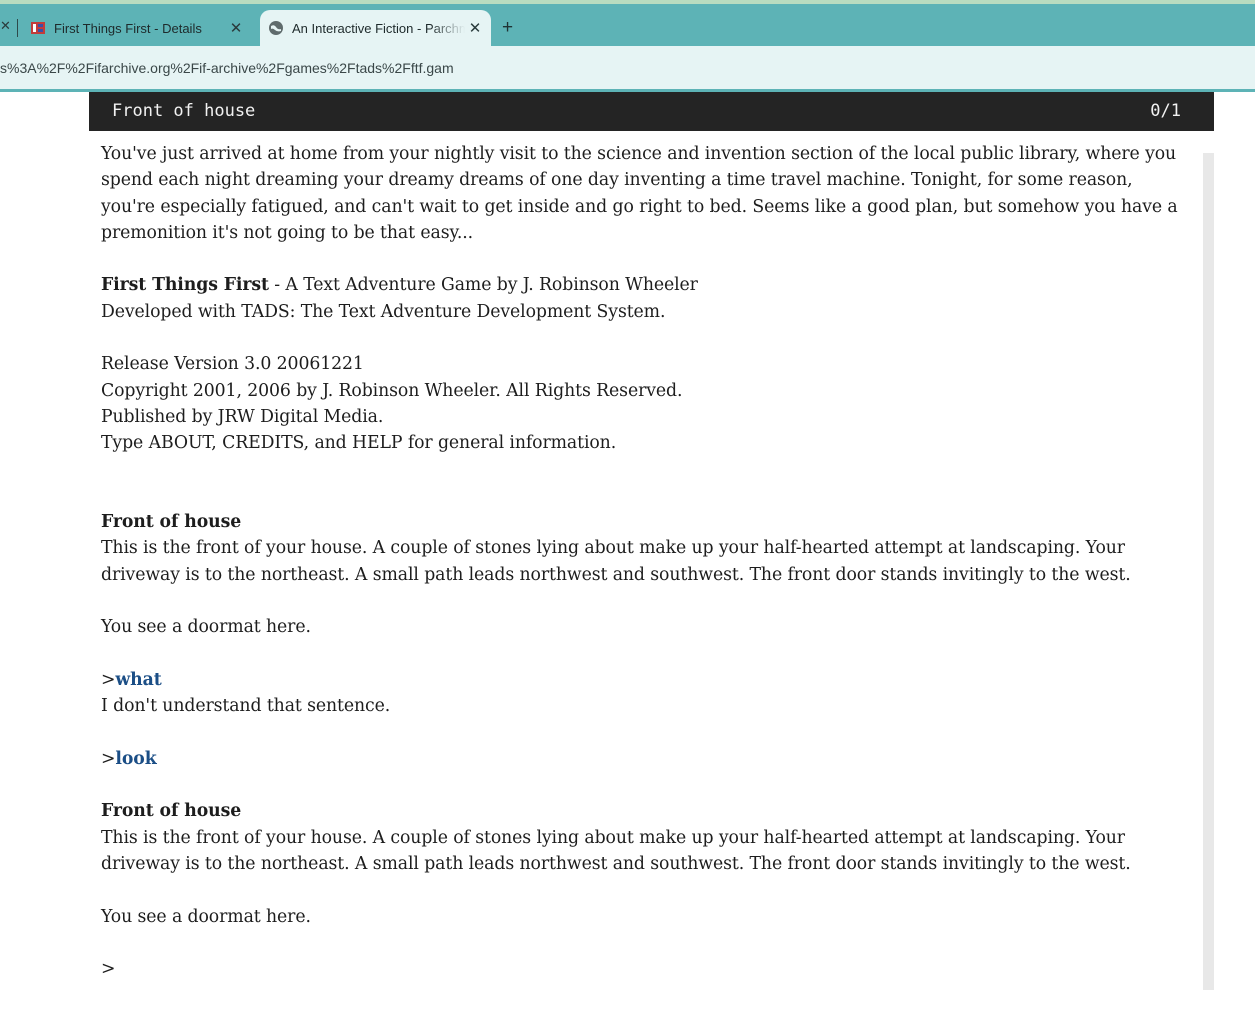 The width and height of the screenshot is (1255, 1009). I want to click on tab-first-things-first-details: First Things First - Details ✕, so click(137, 28).